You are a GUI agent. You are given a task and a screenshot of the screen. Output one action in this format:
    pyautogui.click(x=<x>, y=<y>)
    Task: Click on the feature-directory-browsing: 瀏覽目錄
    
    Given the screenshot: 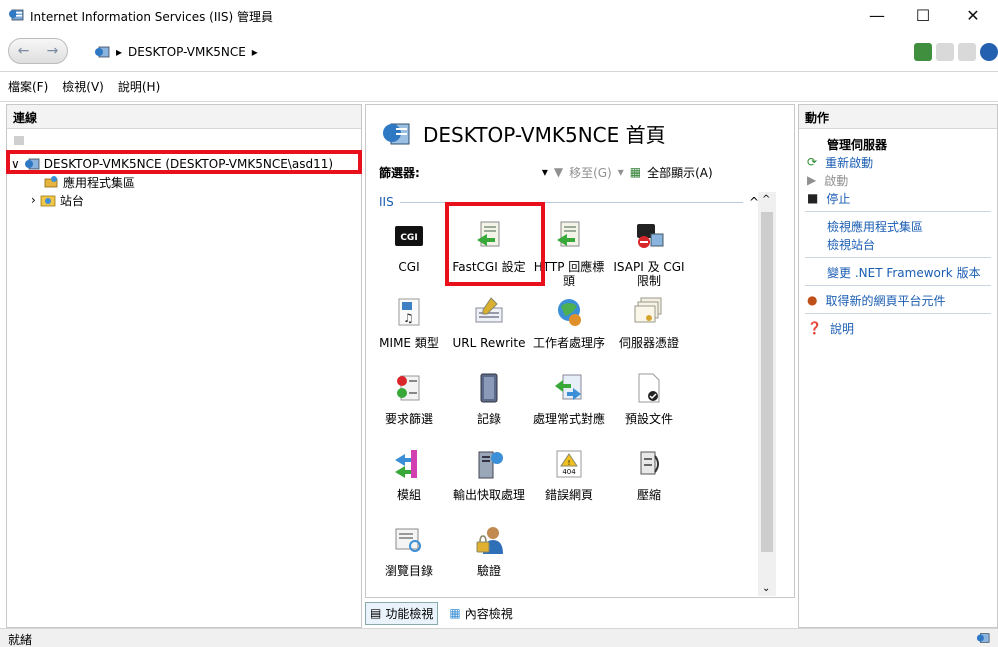 What is the action you would take?
    pyautogui.click(x=409, y=550)
    